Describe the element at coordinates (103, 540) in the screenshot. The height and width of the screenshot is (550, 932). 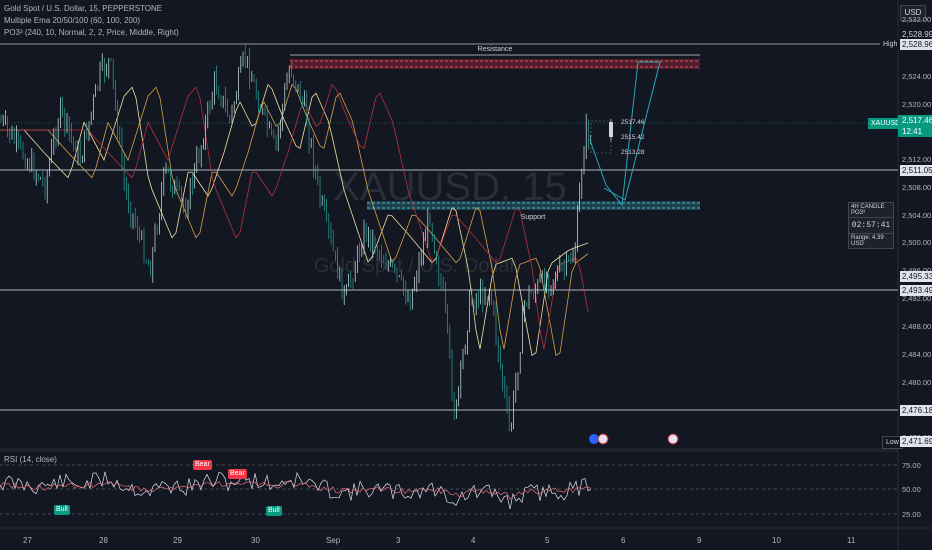
I see `time-tick: 28` at that location.